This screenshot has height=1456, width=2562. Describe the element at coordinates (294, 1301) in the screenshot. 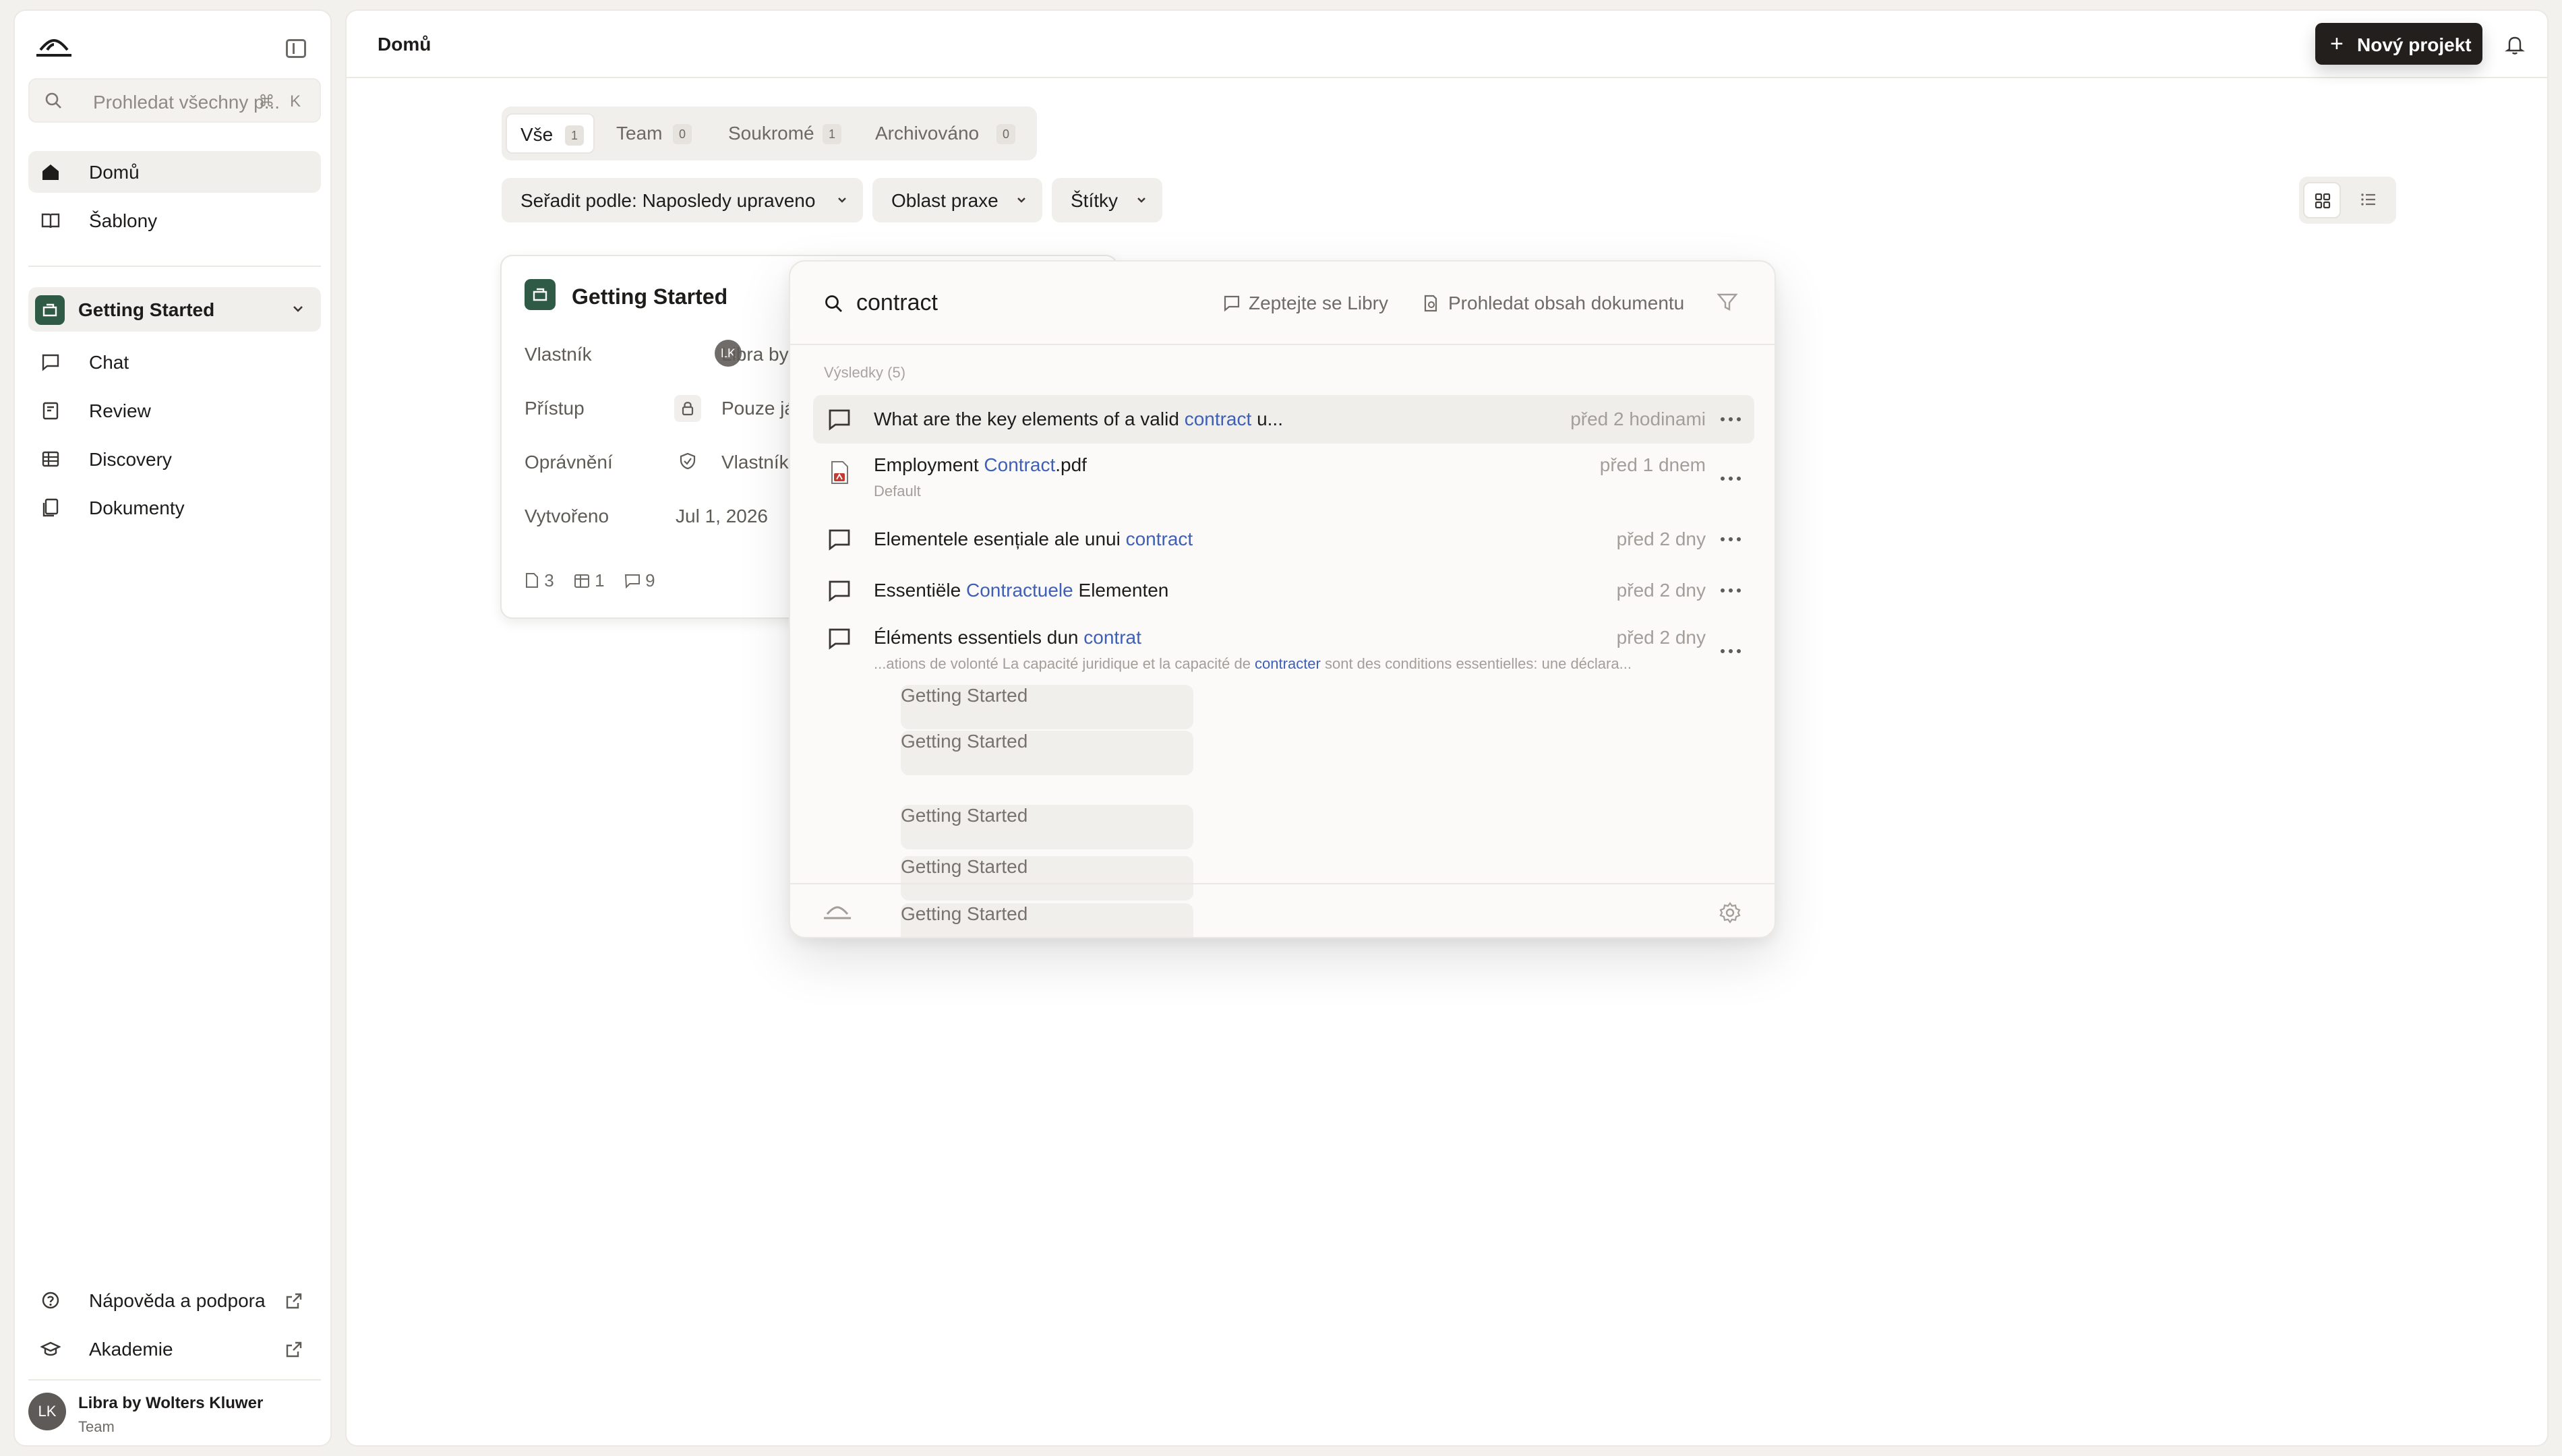

I see `external-link-icon` at that location.